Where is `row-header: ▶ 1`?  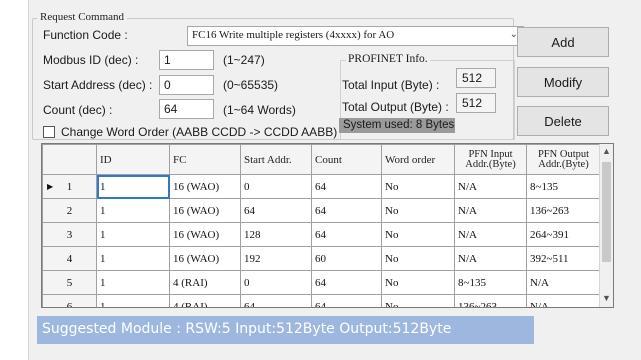
row-header: ▶ 1 is located at coordinates (69, 186).